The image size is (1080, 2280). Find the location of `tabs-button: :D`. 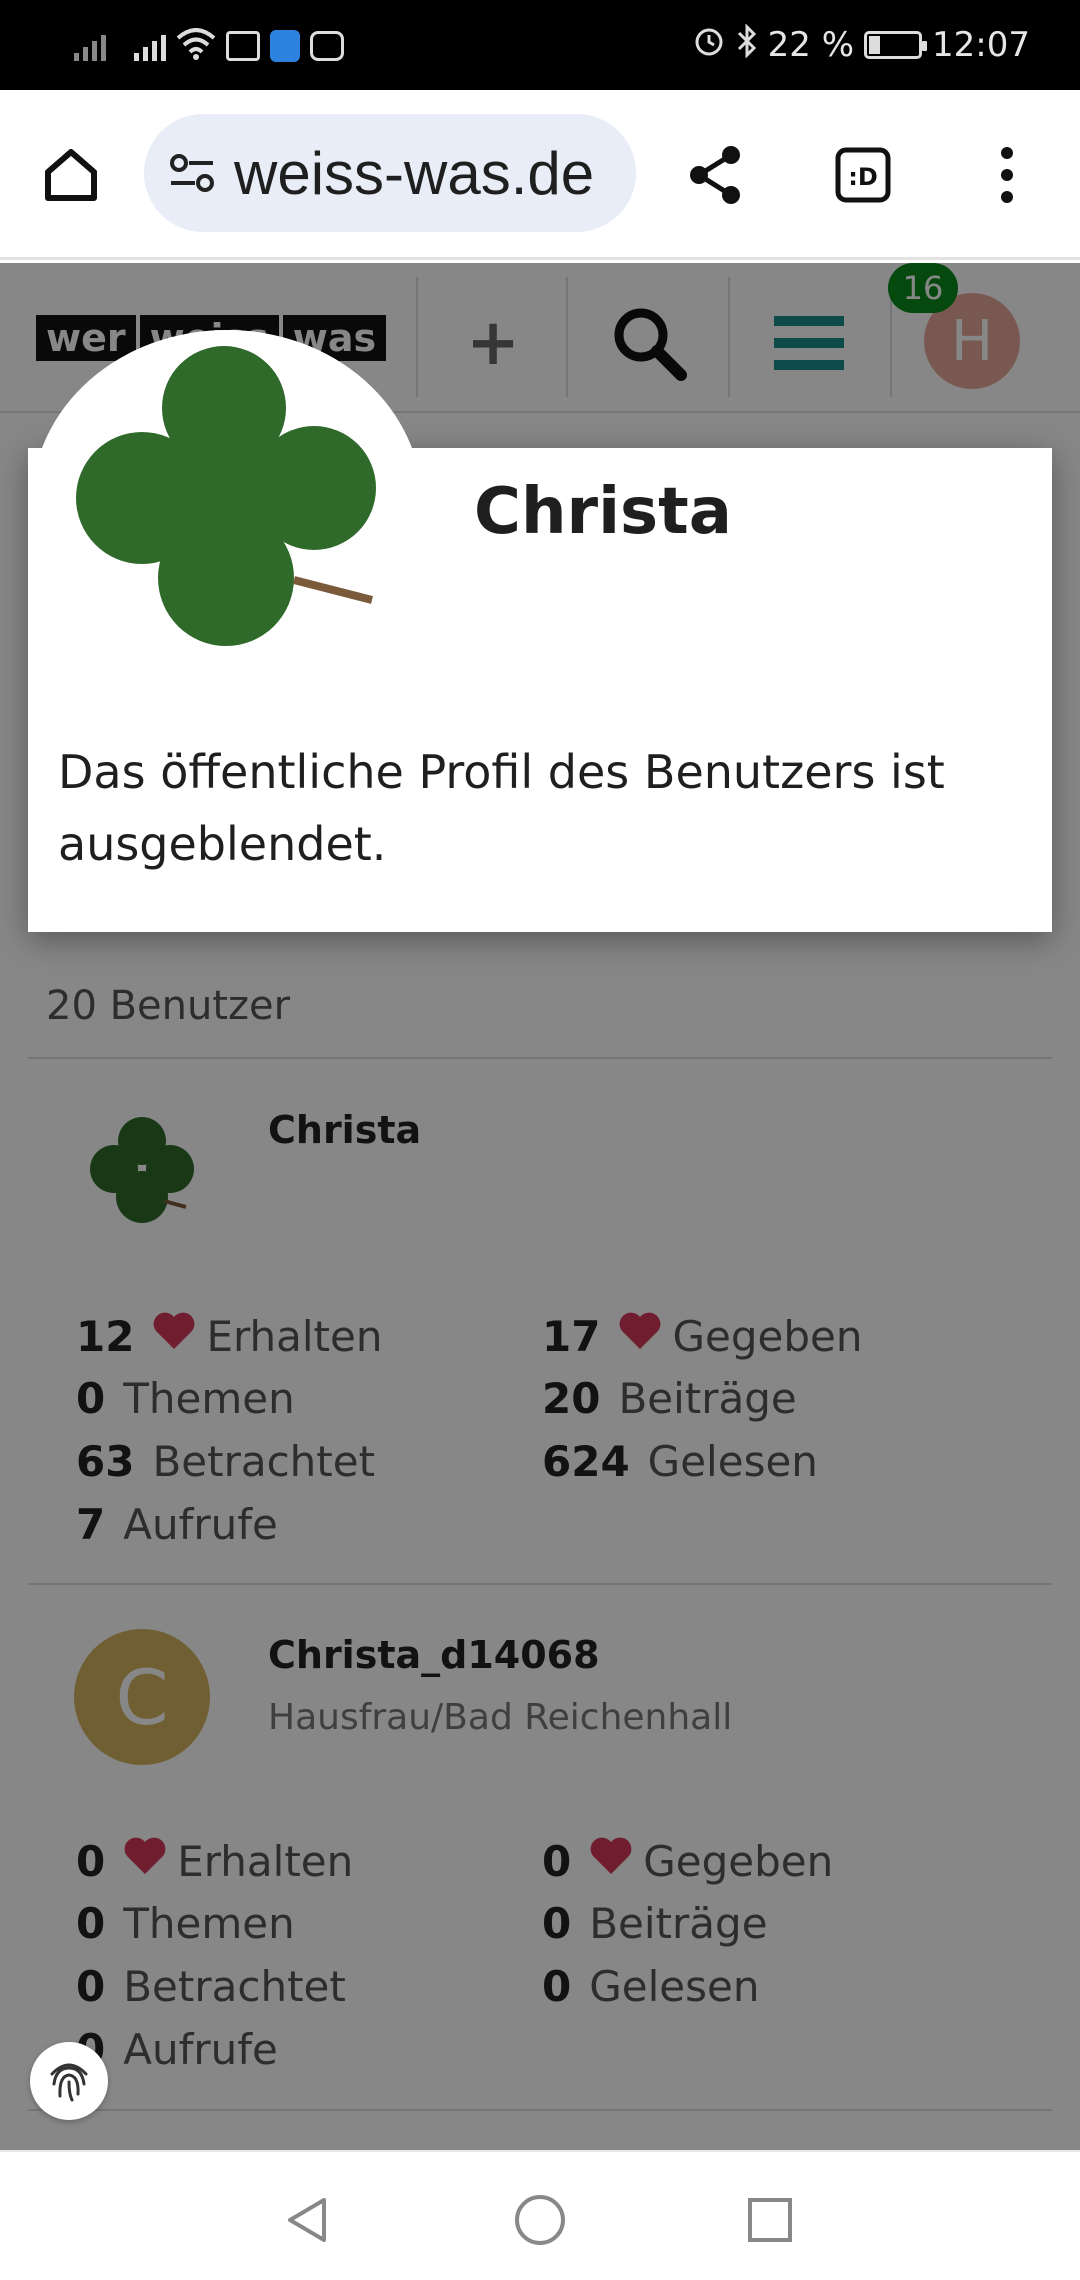

tabs-button: :D is located at coordinates (863, 175).